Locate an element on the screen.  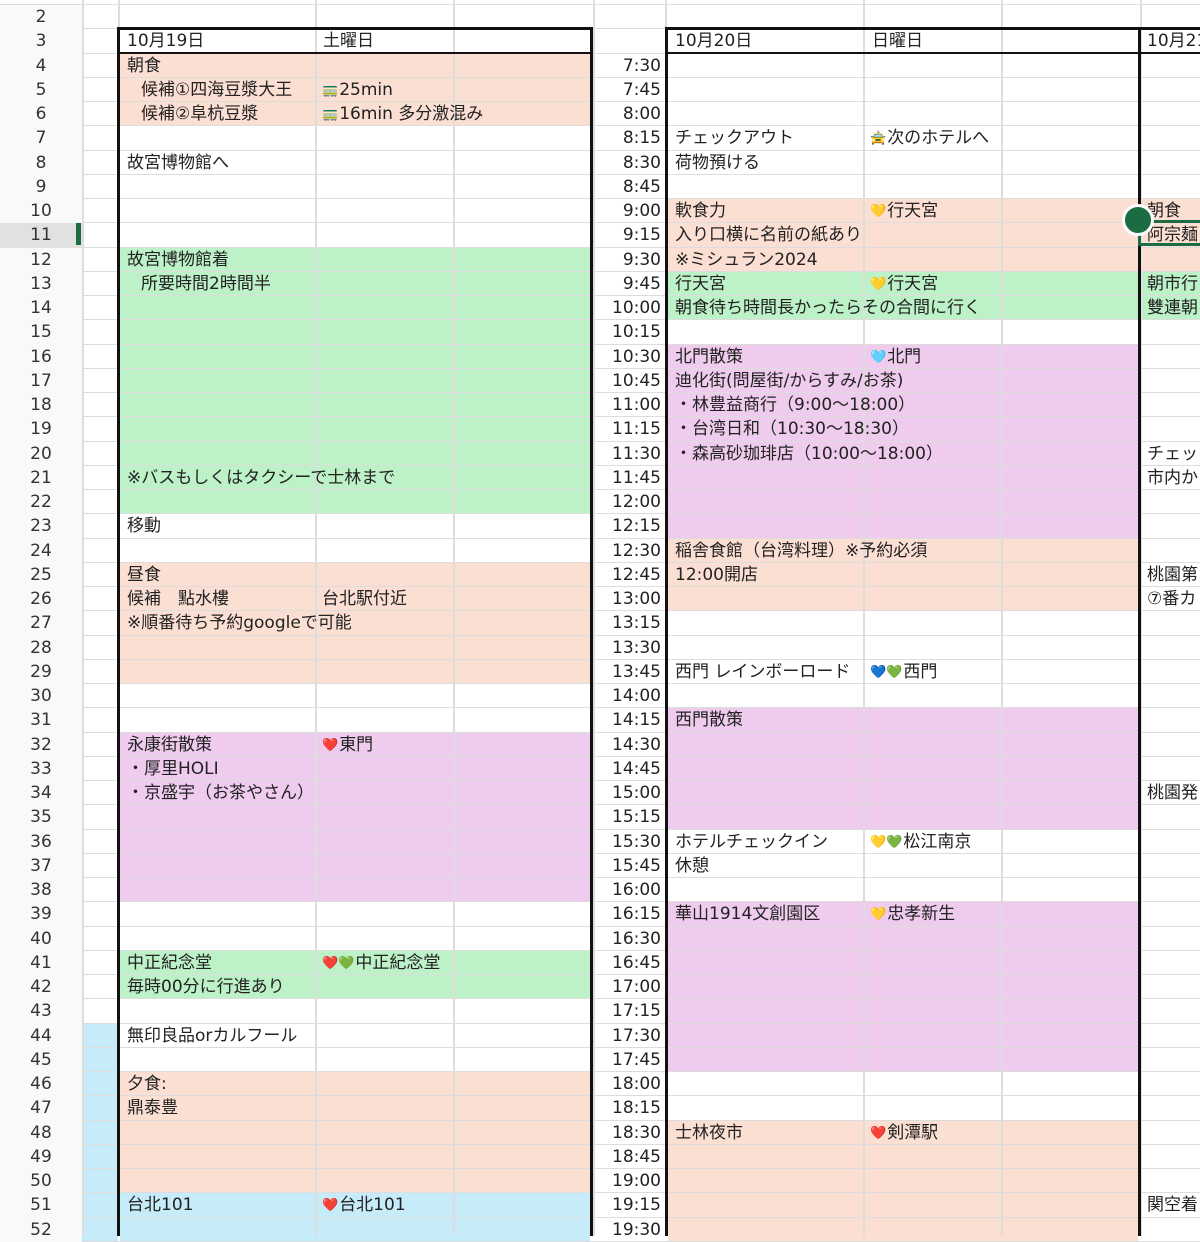
row-header: 28 is located at coordinates (41, 647).